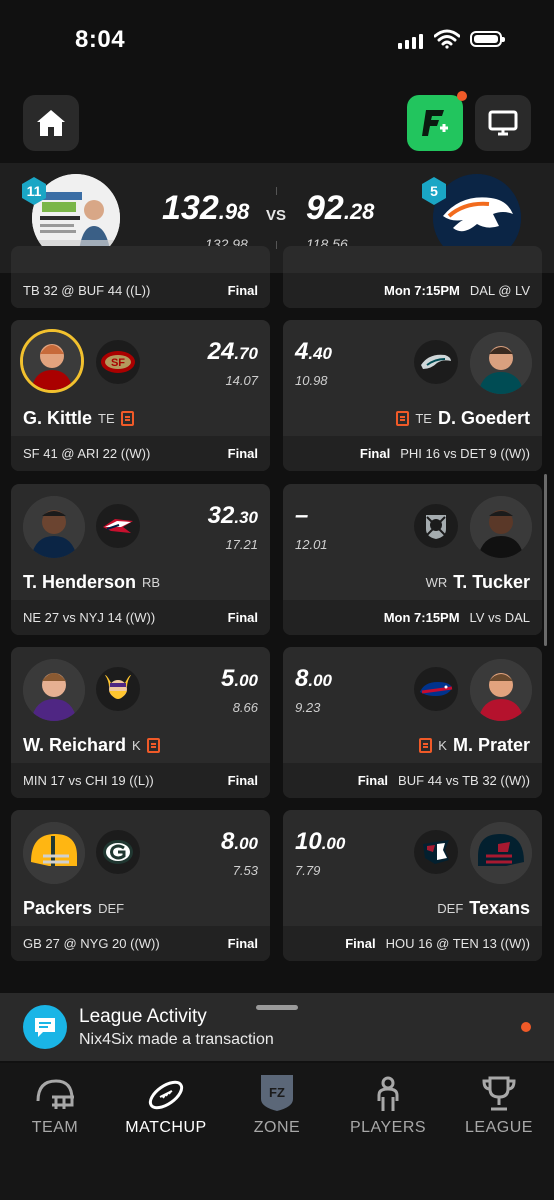 The height and width of the screenshot is (1200, 554). What do you see at coordinates (311, 380) in the screenshot?
I see `projected-points: 10.98` at bounding box center [311, 380].